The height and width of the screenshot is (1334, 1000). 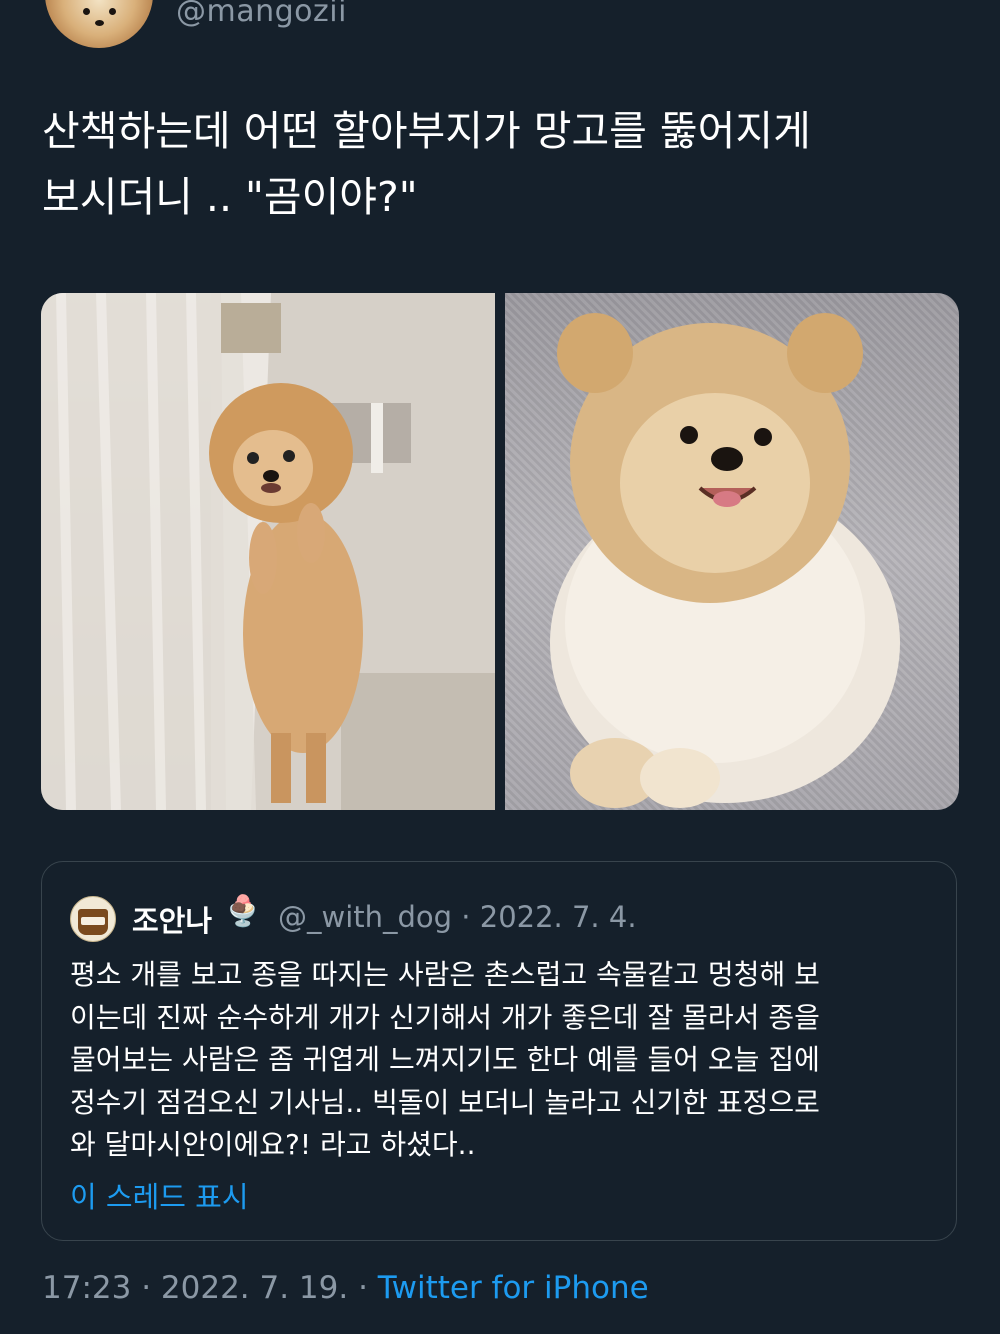 What do you see at coordinates (445, 1017) in the screenshot?
I see `quoted-body-line: 이는데 진짜 순수하게 개가 신기해서 개가 좋은데 잘 몰라서 종을` at bounding box center [445, 1017].